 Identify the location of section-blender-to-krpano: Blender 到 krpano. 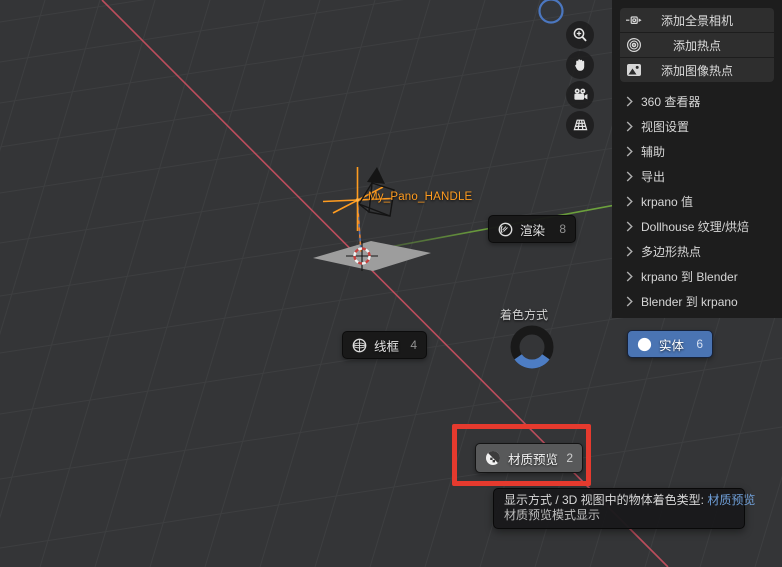
(697, 301).